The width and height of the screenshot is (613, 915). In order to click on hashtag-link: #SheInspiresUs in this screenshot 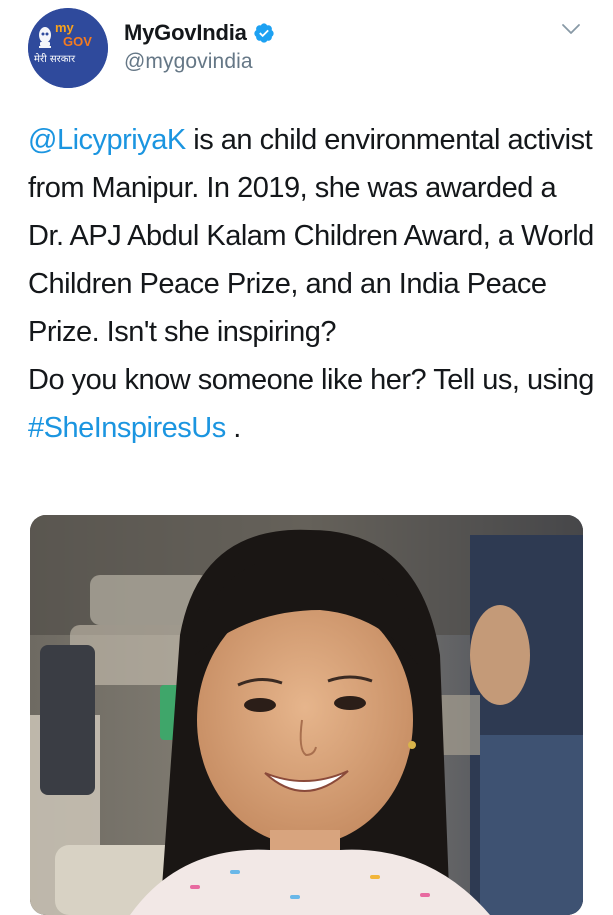, I will do `click(127, 428)`.